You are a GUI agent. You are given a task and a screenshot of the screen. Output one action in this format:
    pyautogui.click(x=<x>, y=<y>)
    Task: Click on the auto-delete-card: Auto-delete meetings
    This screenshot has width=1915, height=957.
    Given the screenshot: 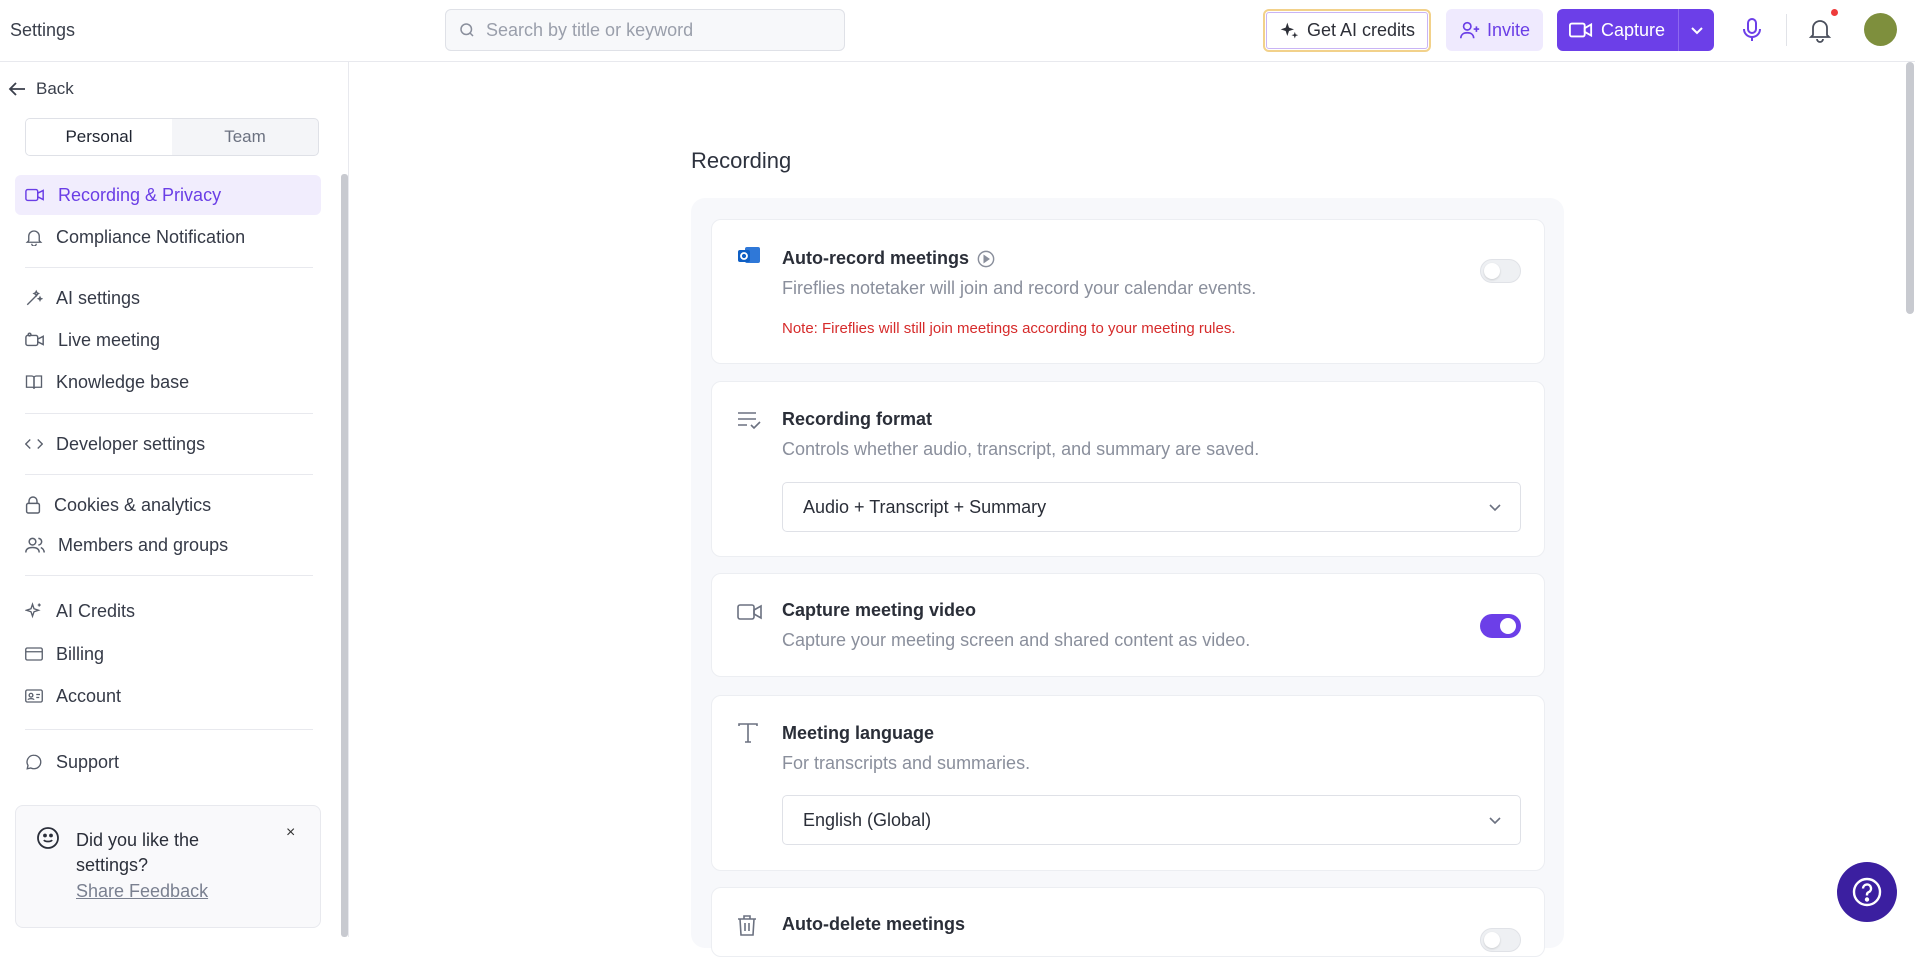 What is the action you would take?
    pyautogui.click(x=1128, y=922)
    